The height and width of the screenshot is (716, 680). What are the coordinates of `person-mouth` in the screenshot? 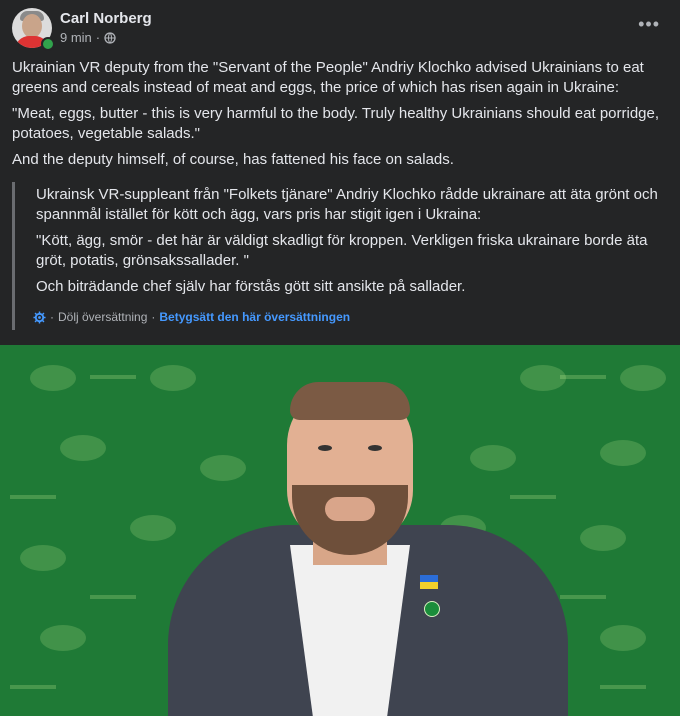 It's located at (350, 509).